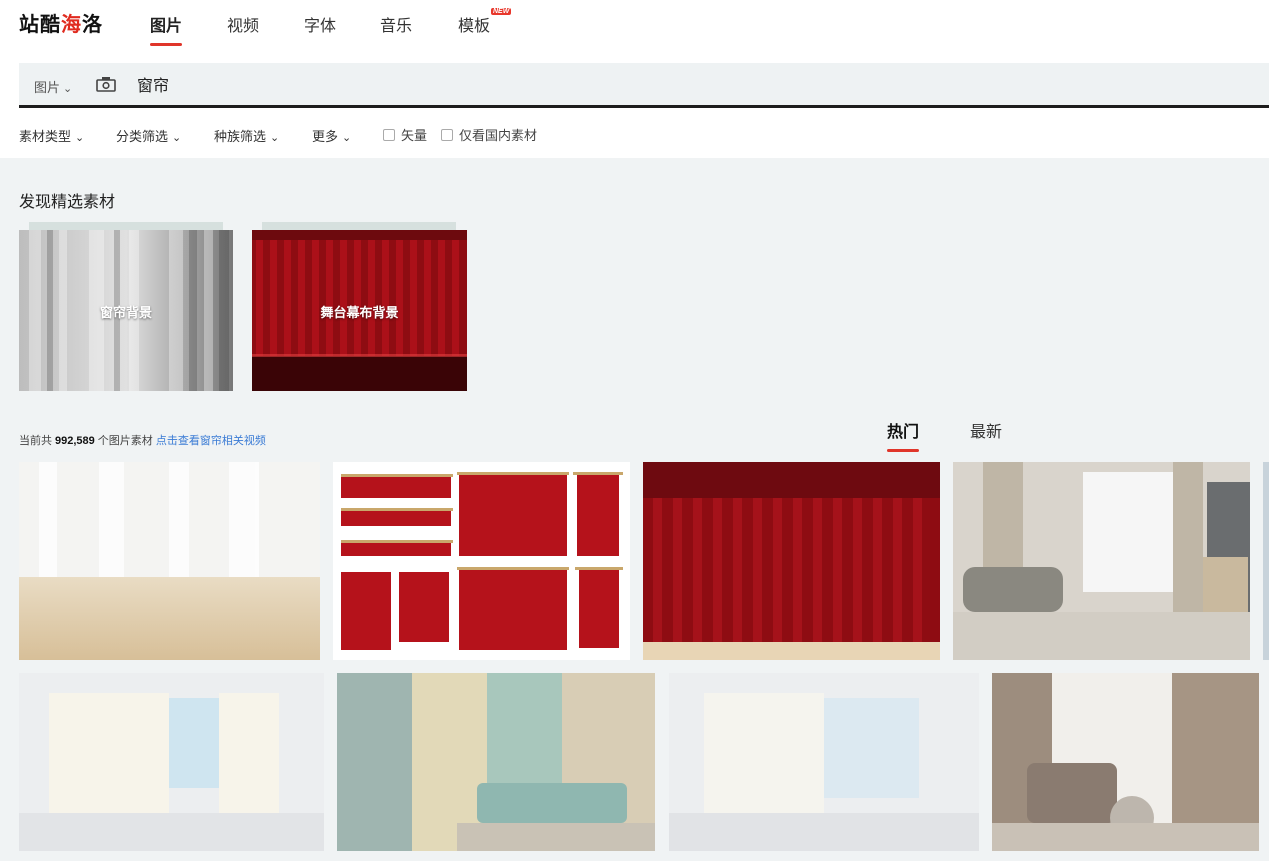 This screenshot has height=861, width=1269. I want to click on sort-tab-latest: 最新, so click(986, 430).